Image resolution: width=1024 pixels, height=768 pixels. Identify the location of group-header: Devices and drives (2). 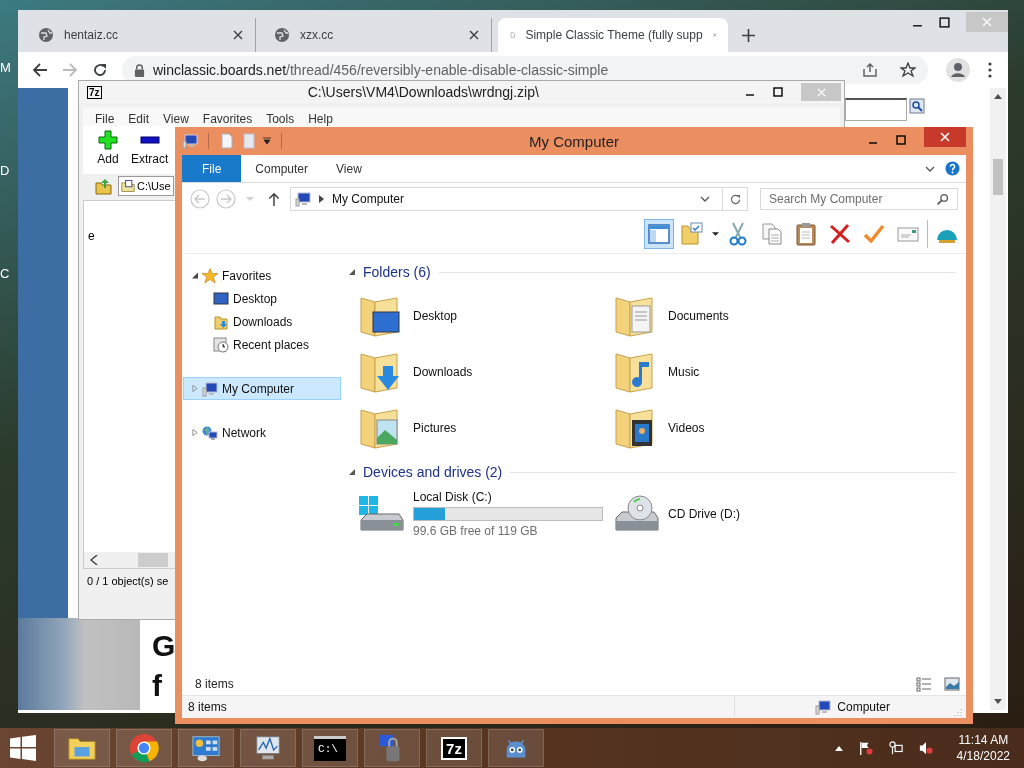
(433, 472).